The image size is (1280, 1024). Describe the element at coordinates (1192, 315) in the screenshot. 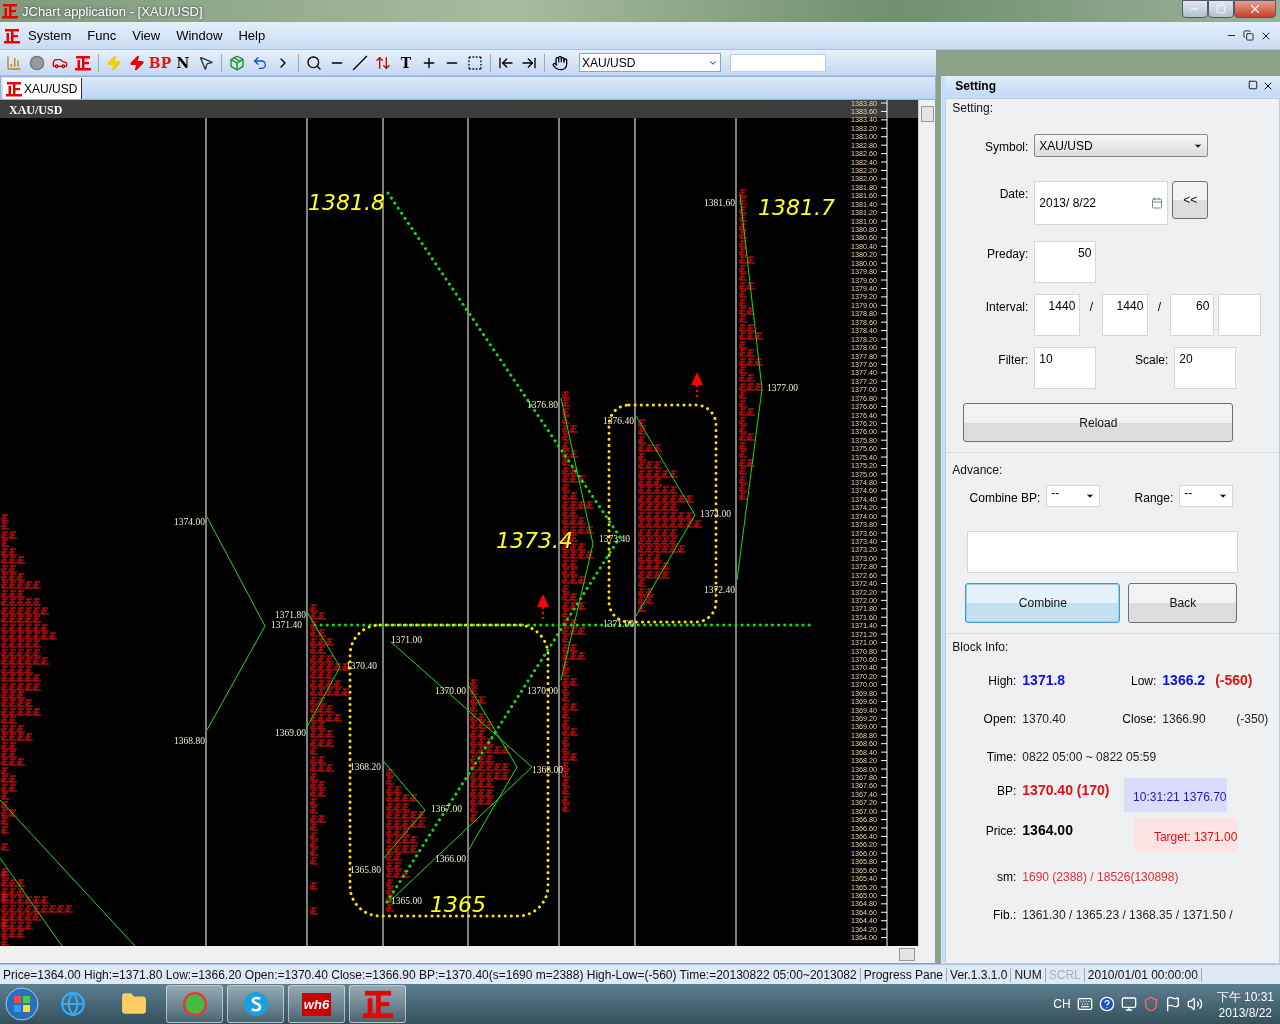

I see `interval-field: 60` at that location.